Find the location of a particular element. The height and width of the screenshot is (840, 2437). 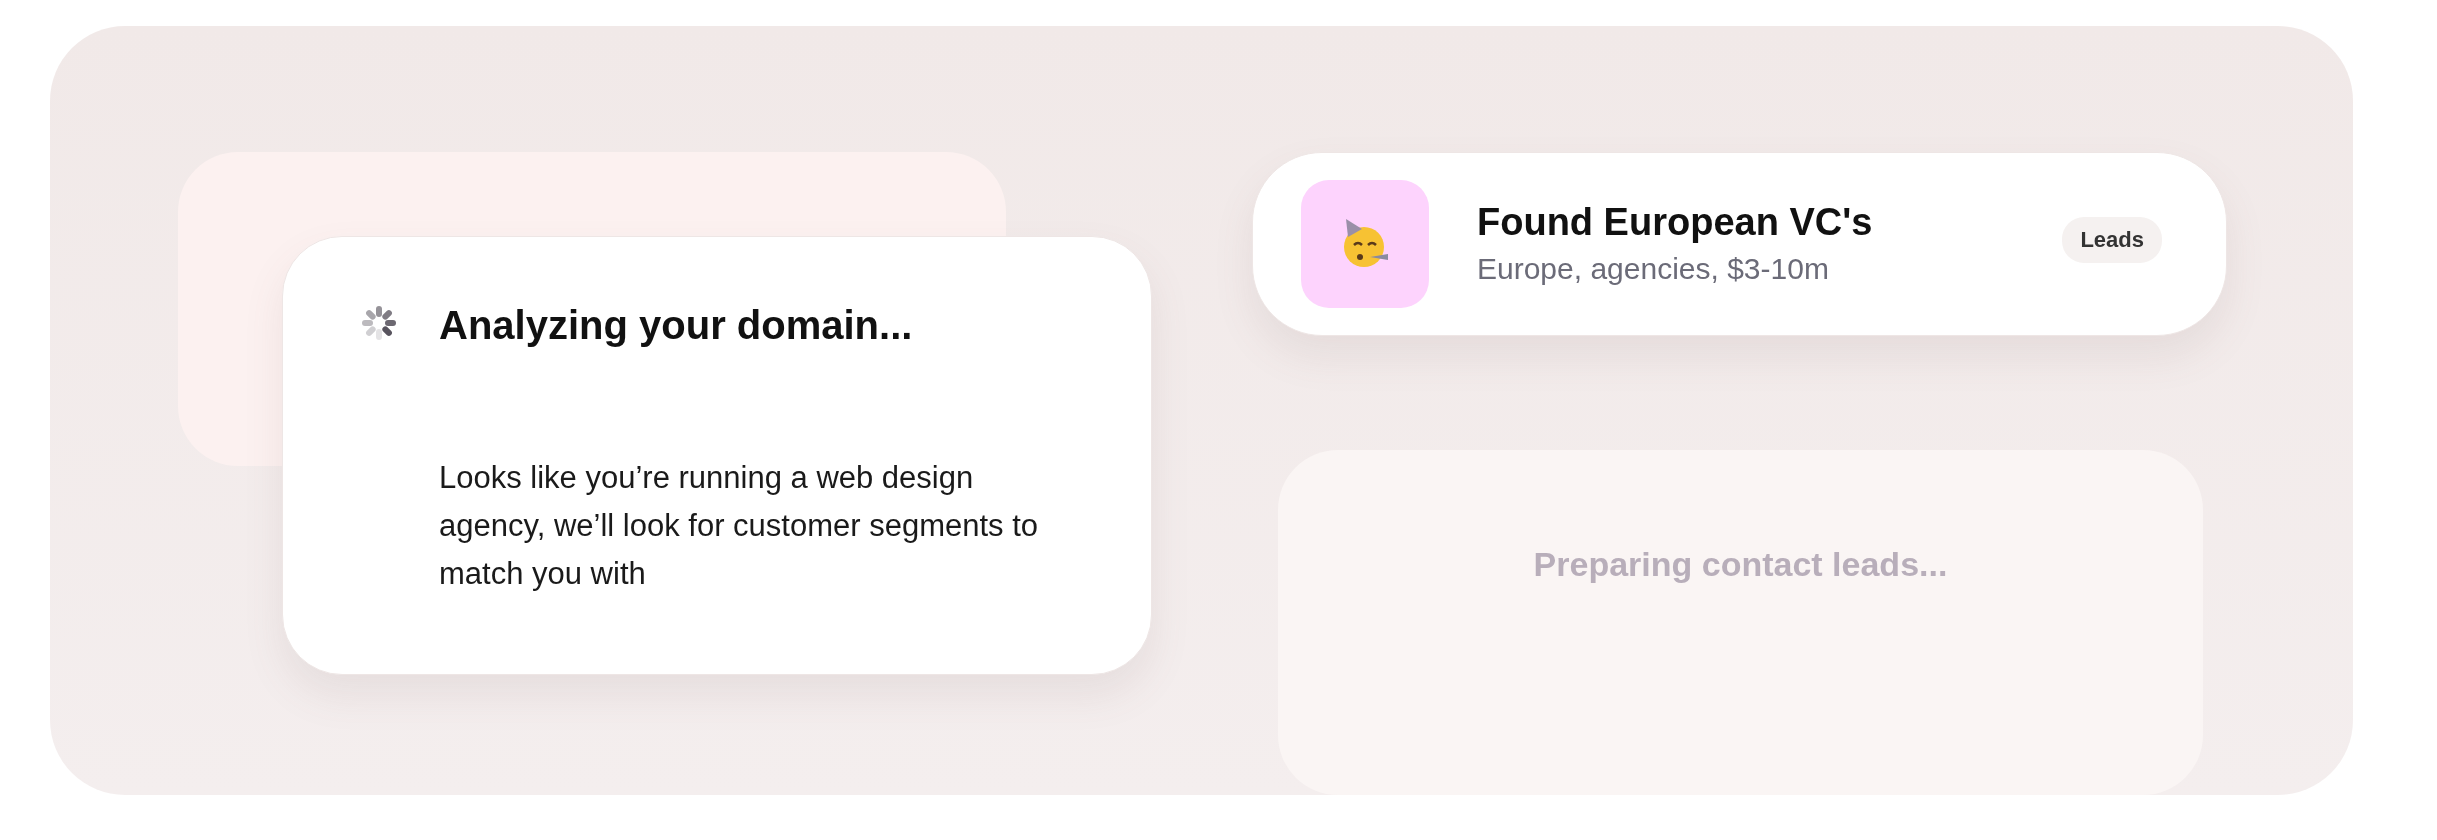

category-tag: Leads is located at coordinates (2112, 240).